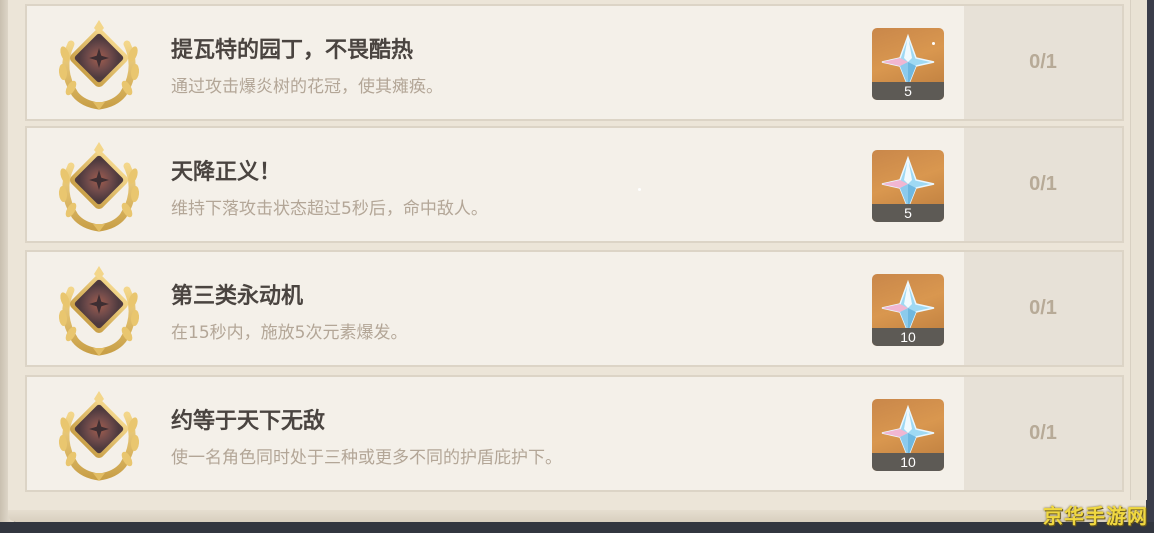  What do you see at coordinates (289, 333) in the screenshot?
I see `achievement-description: 在15秒内，施放5次元素爆发。` at bounding box center [289, 333].